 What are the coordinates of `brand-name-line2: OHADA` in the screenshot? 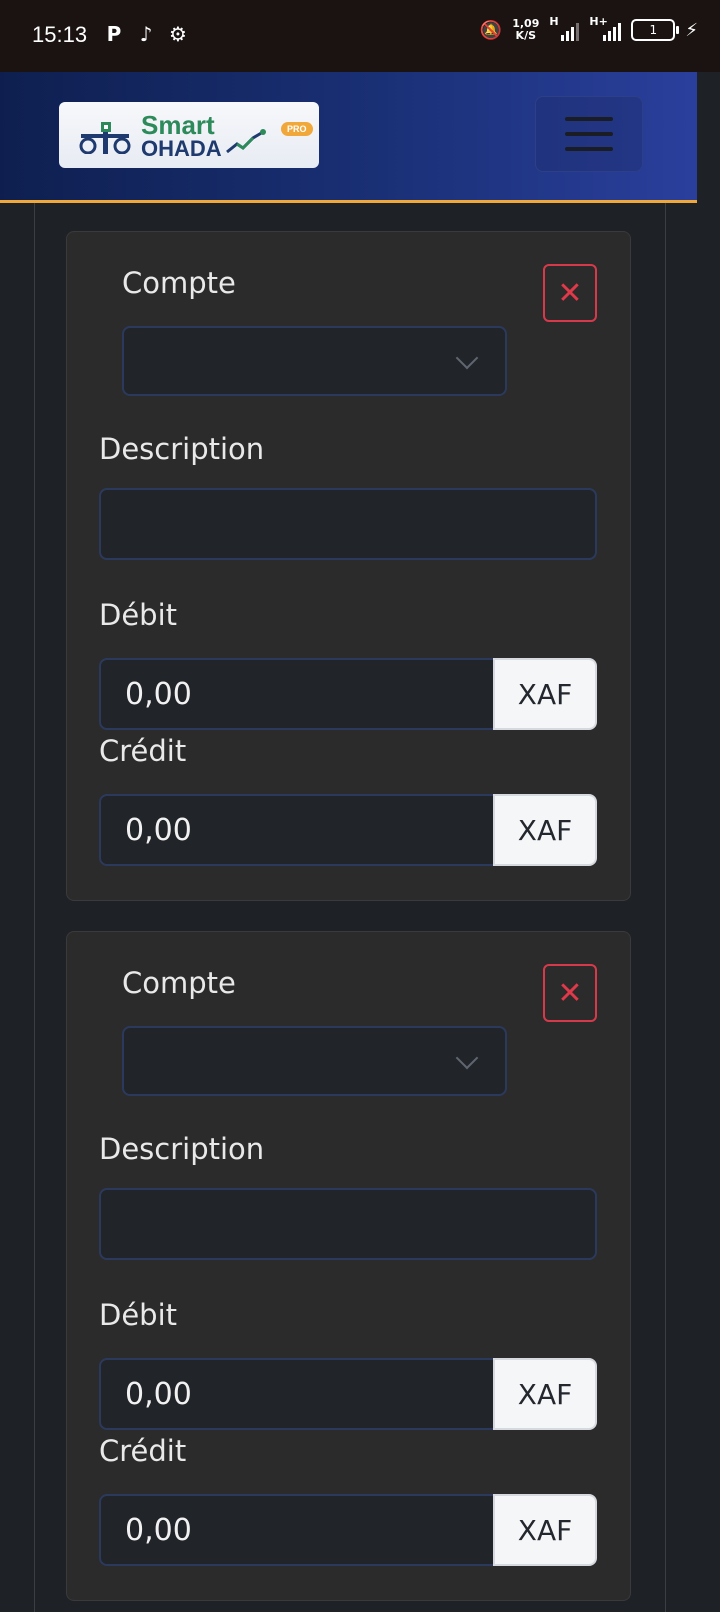 It's located at (181, 148).